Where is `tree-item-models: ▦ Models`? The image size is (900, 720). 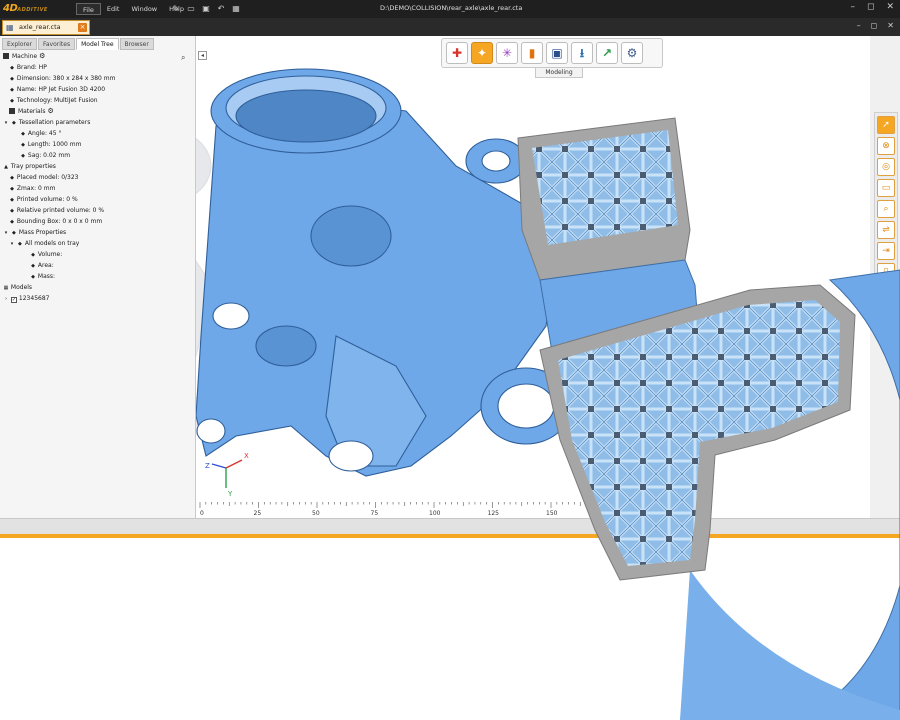 tree-item-models: ▦ Models is located at coordinates (97, 287).